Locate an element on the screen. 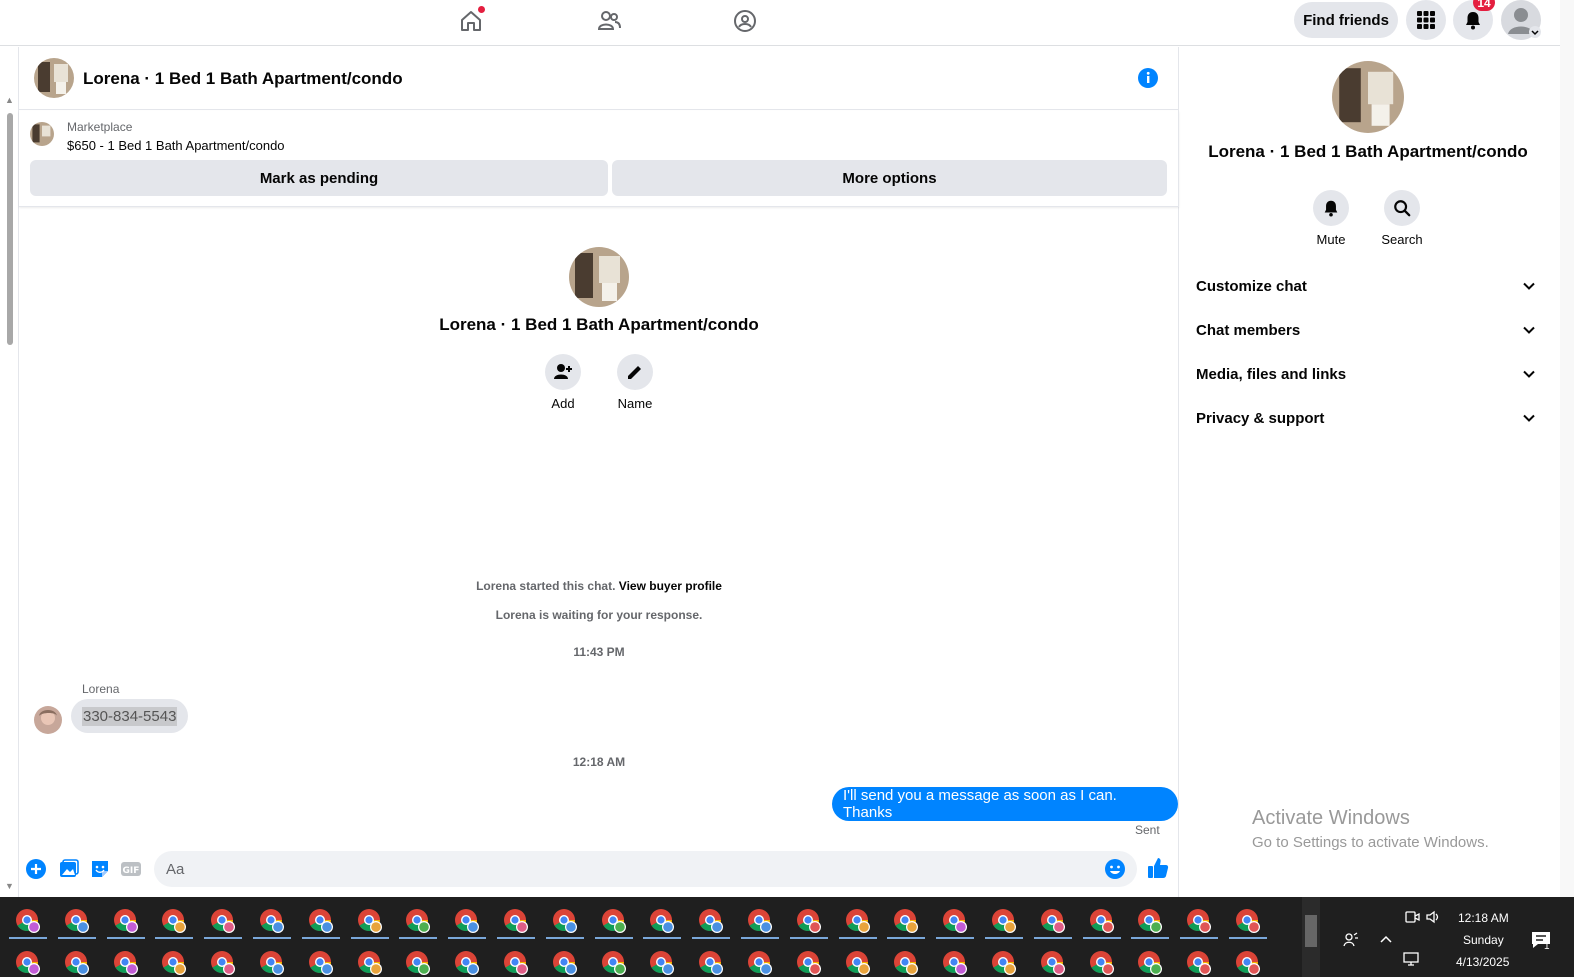 Image resolution: width=1574 pixels, height=977 pixels. chat-avatar is located at coordinates (54, 78).